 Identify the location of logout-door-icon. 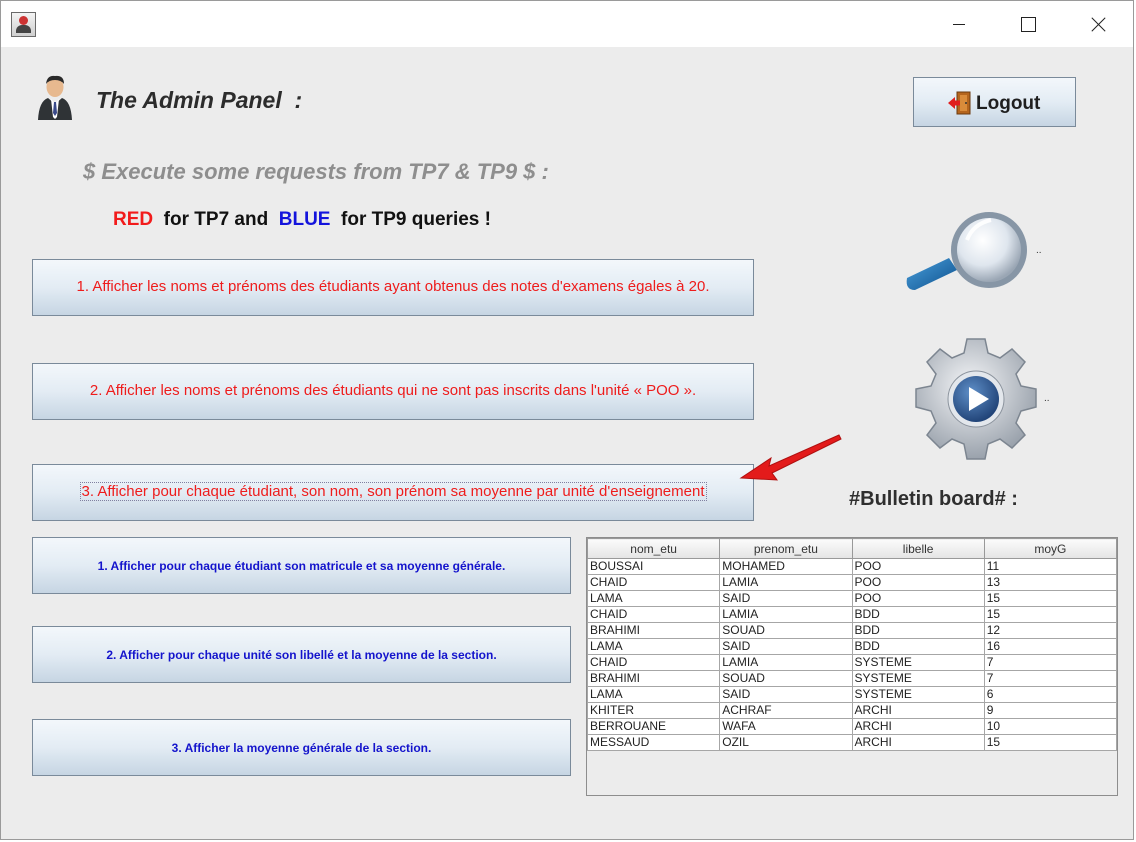
(959, 103).